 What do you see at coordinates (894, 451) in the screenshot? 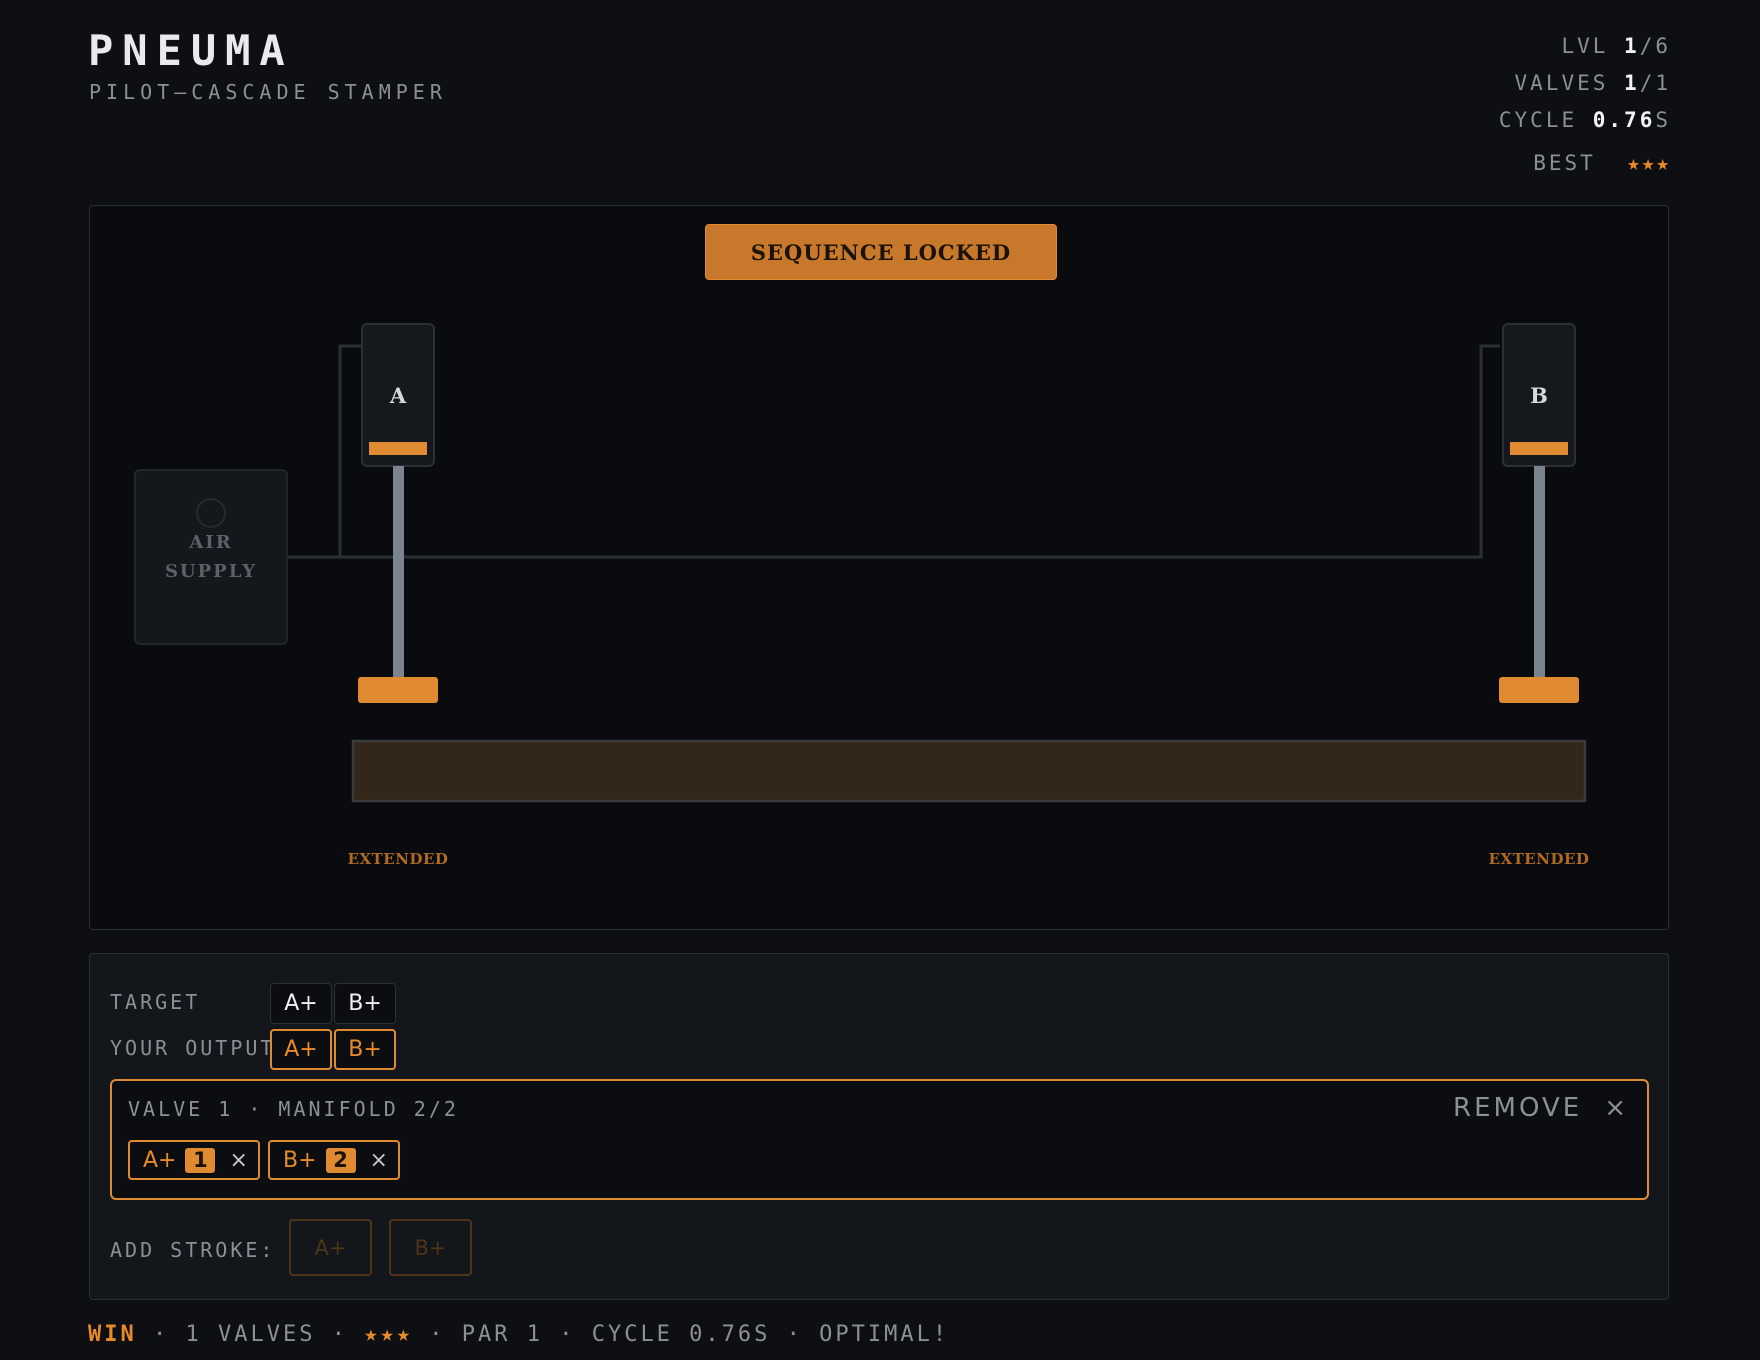
I see `main-air-line` at bounding box center [894, 451].